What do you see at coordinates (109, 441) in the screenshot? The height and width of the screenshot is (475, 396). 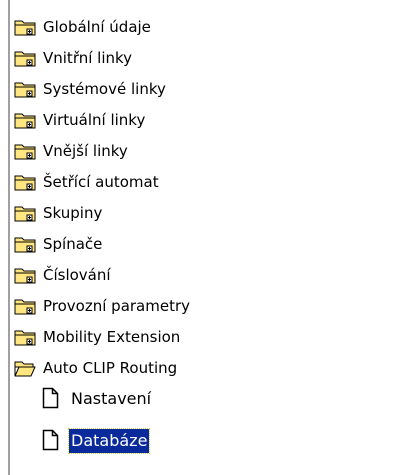 I see `tree-item-label-selected: Databáze` at bounding box center [109, 441].